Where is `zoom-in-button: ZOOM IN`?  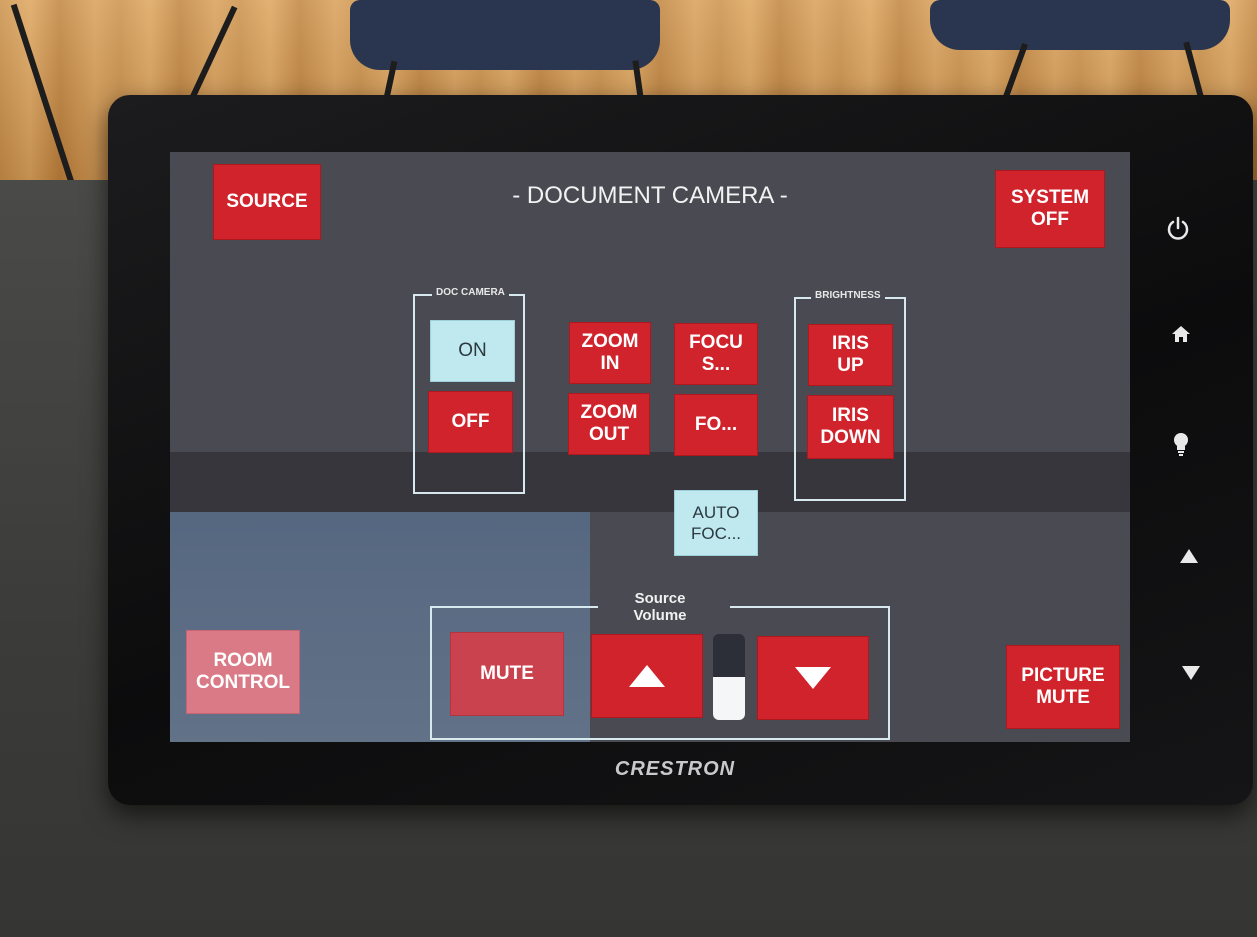 zoom-in-button: ZOOM IN is located at coordinates (610, 353).